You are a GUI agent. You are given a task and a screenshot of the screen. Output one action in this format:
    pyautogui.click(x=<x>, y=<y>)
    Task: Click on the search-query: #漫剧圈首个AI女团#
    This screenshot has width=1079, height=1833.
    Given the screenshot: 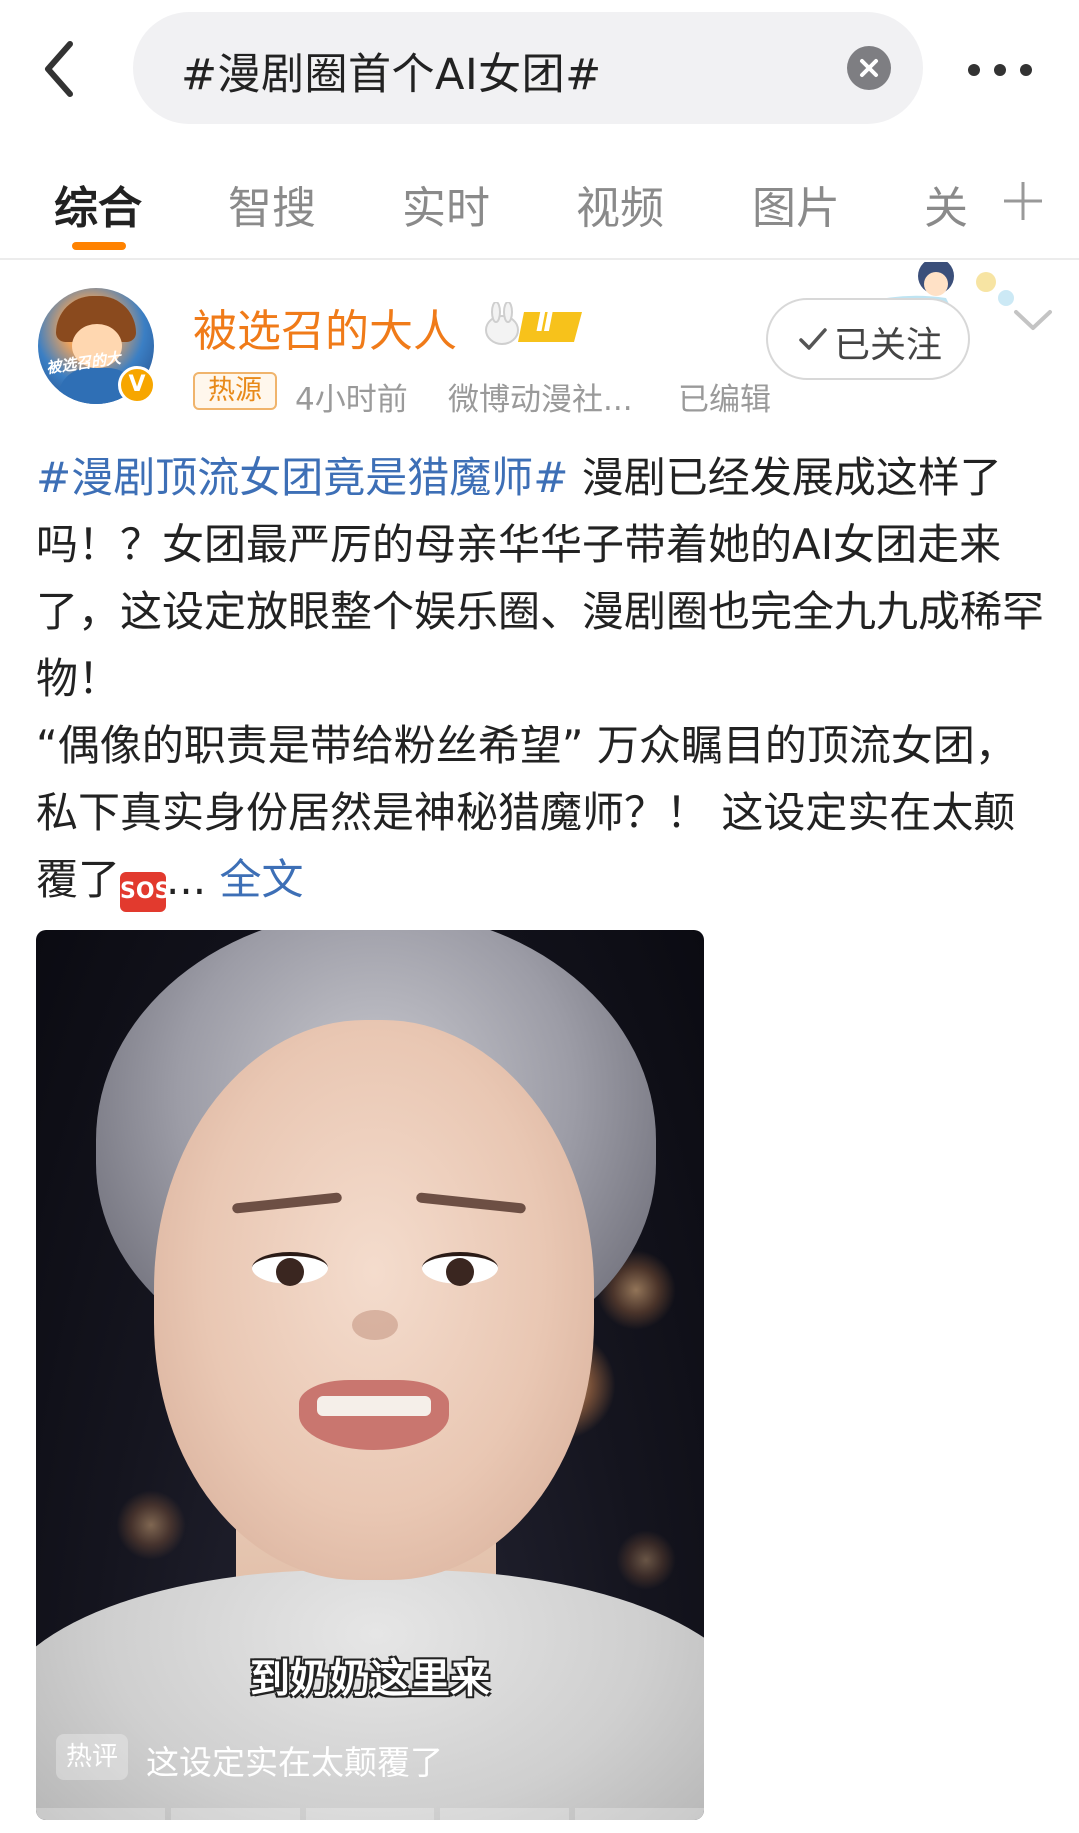 What is the action you would take?
    pyautogui.click(x=391, y=71)
    